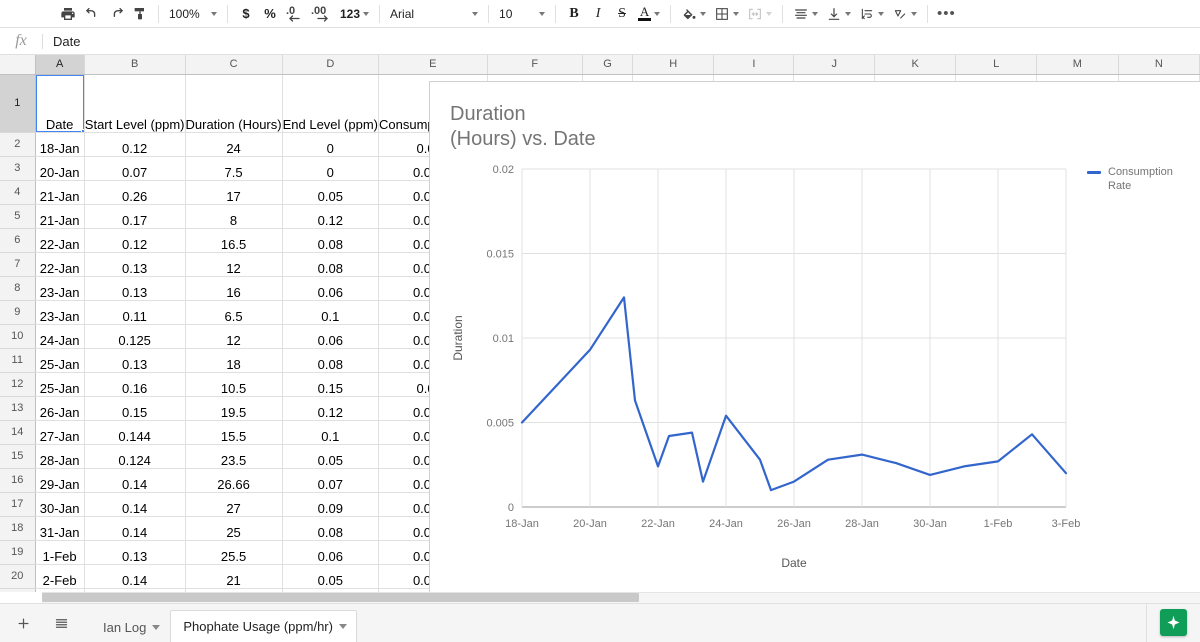 The width and height of the screenshot is (1200, 642). What do you see at coordinates (60, 312) in the screenshot?
I see `cell-a9: 23-Jan` at bounding box center [60, 312].